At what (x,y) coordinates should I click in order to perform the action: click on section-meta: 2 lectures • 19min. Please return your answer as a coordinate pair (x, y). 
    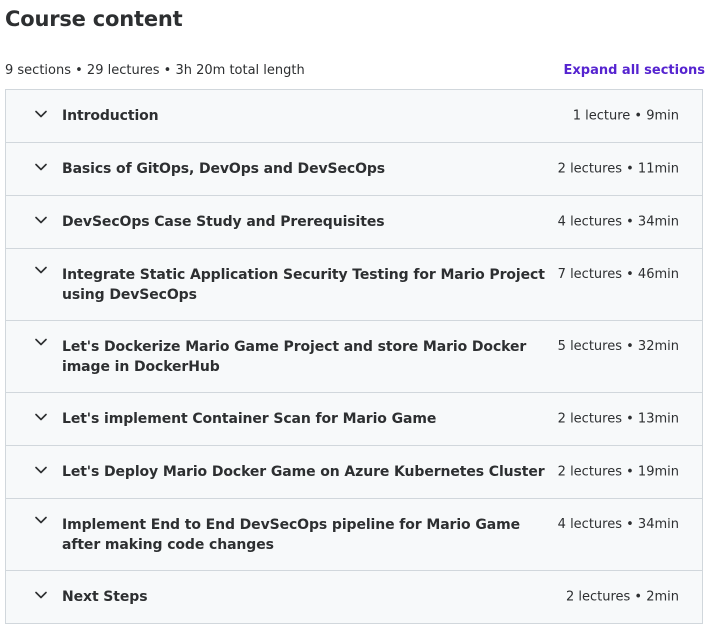
    Looking at the image, I should click on (618, 472).